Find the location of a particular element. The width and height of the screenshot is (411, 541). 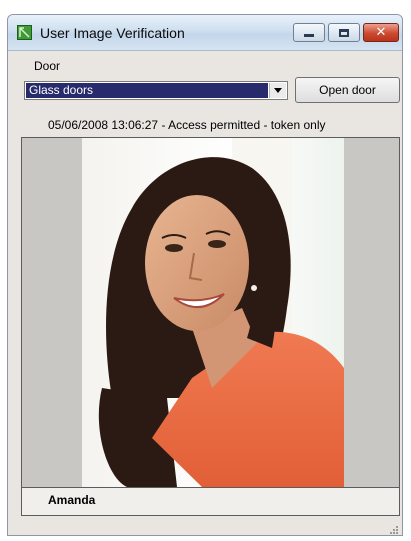

dropdown-button is located at coordinates (277, 90).